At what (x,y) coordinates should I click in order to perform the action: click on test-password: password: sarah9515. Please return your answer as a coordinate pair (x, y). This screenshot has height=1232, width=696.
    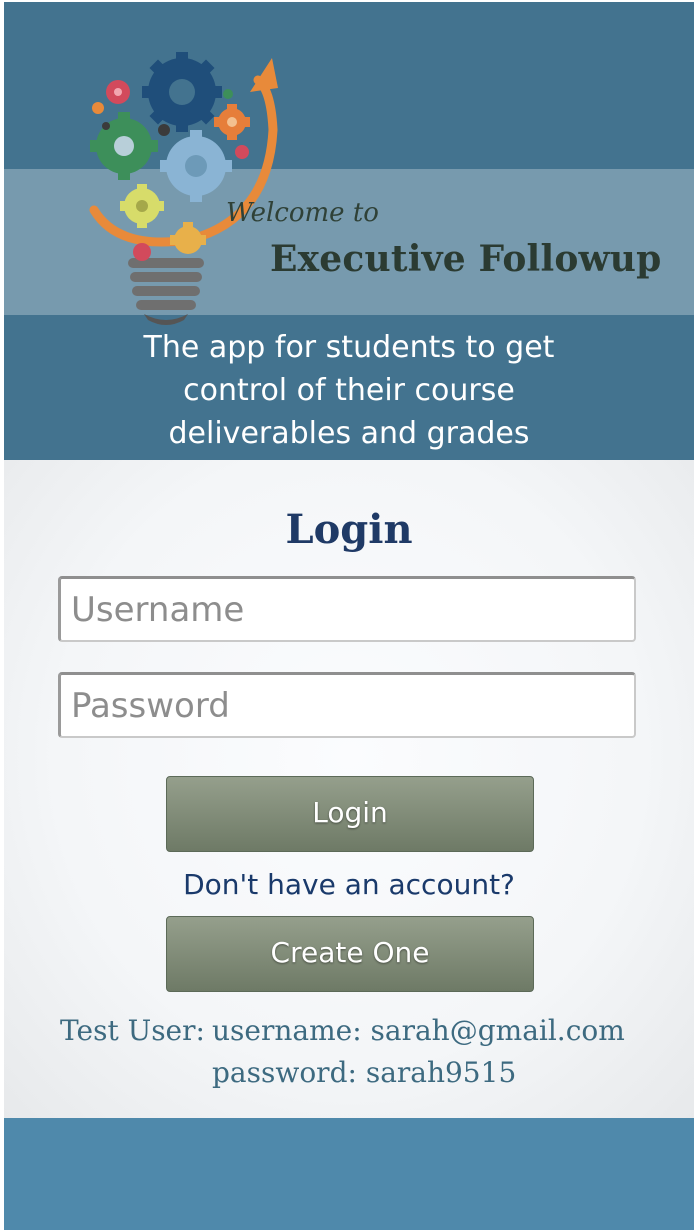
    Looking at the image, I should click on (364, 1072).